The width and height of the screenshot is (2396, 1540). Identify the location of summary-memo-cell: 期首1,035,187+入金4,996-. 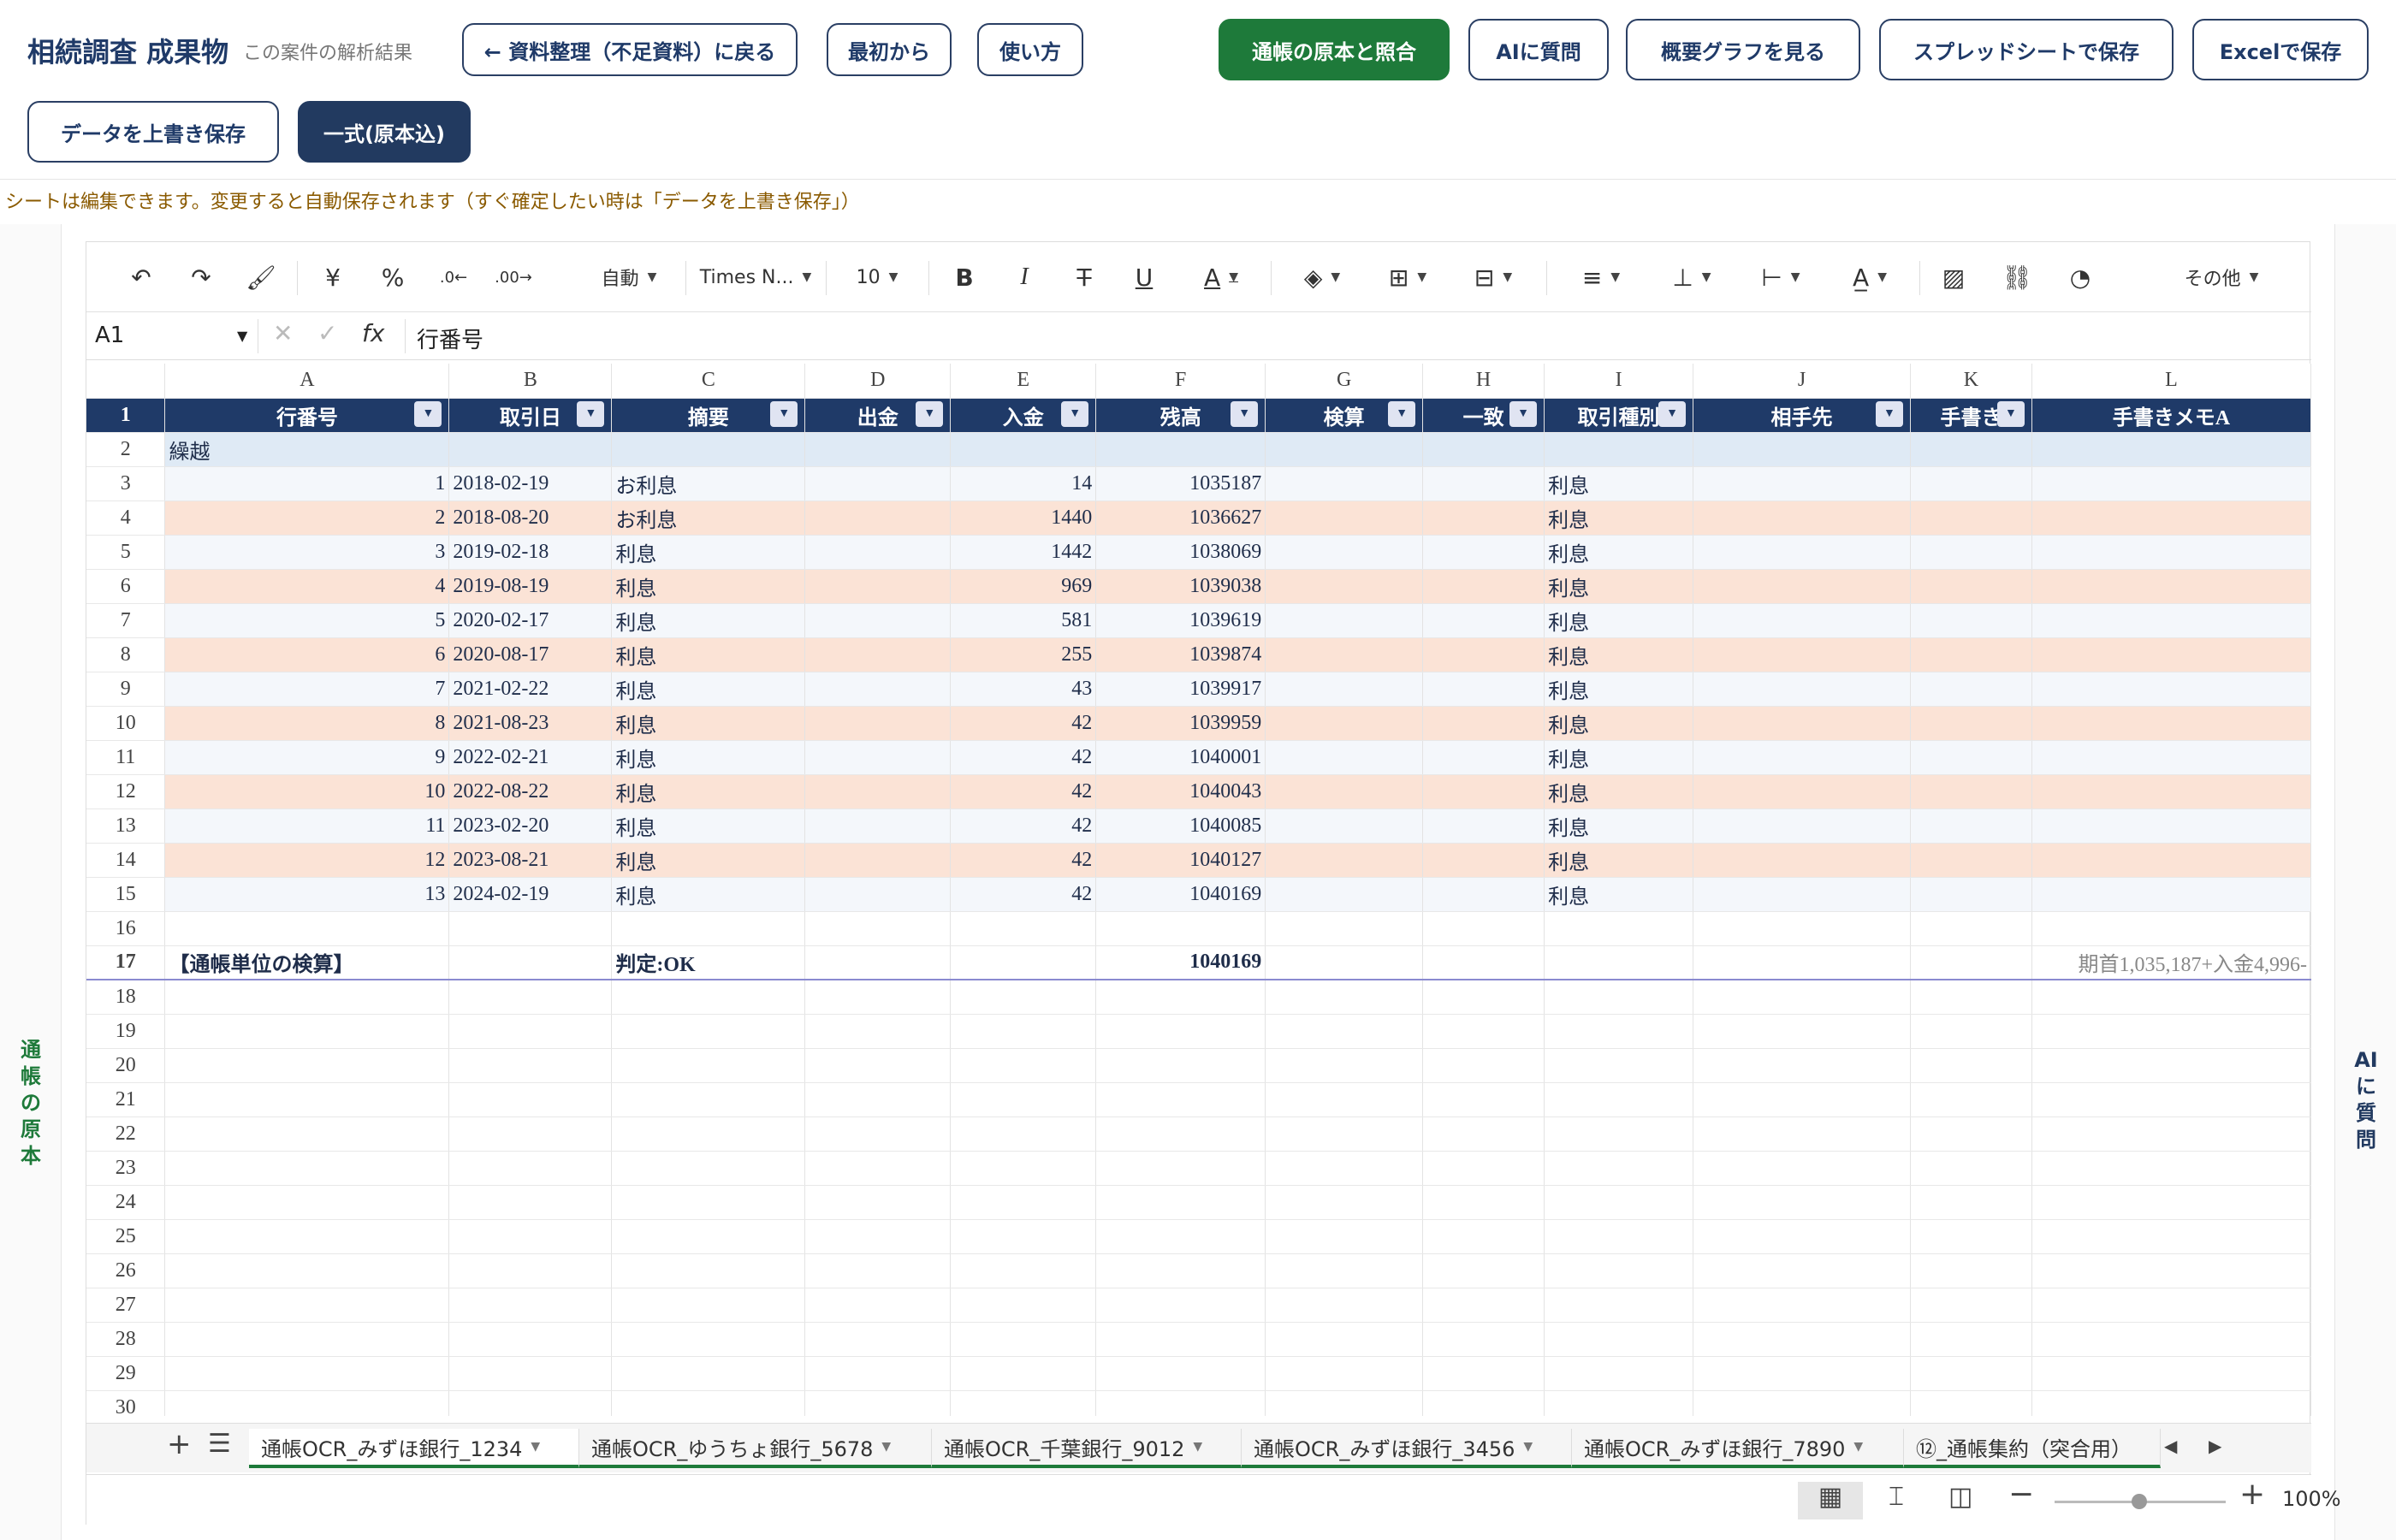
(2171, 962).